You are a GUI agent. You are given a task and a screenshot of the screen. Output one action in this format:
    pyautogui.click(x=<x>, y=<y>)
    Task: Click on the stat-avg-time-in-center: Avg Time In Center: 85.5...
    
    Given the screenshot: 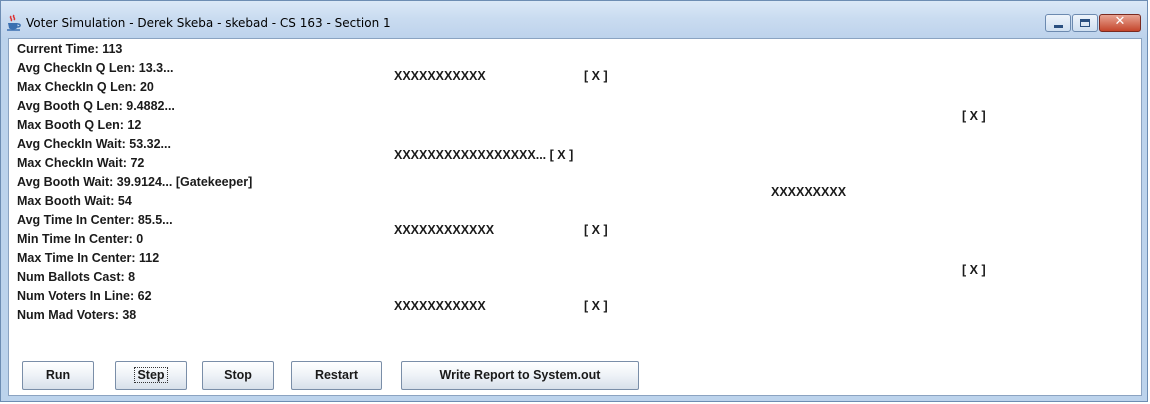 What is the action you would take?
    pyautogui.click(x=95, y=220)
    